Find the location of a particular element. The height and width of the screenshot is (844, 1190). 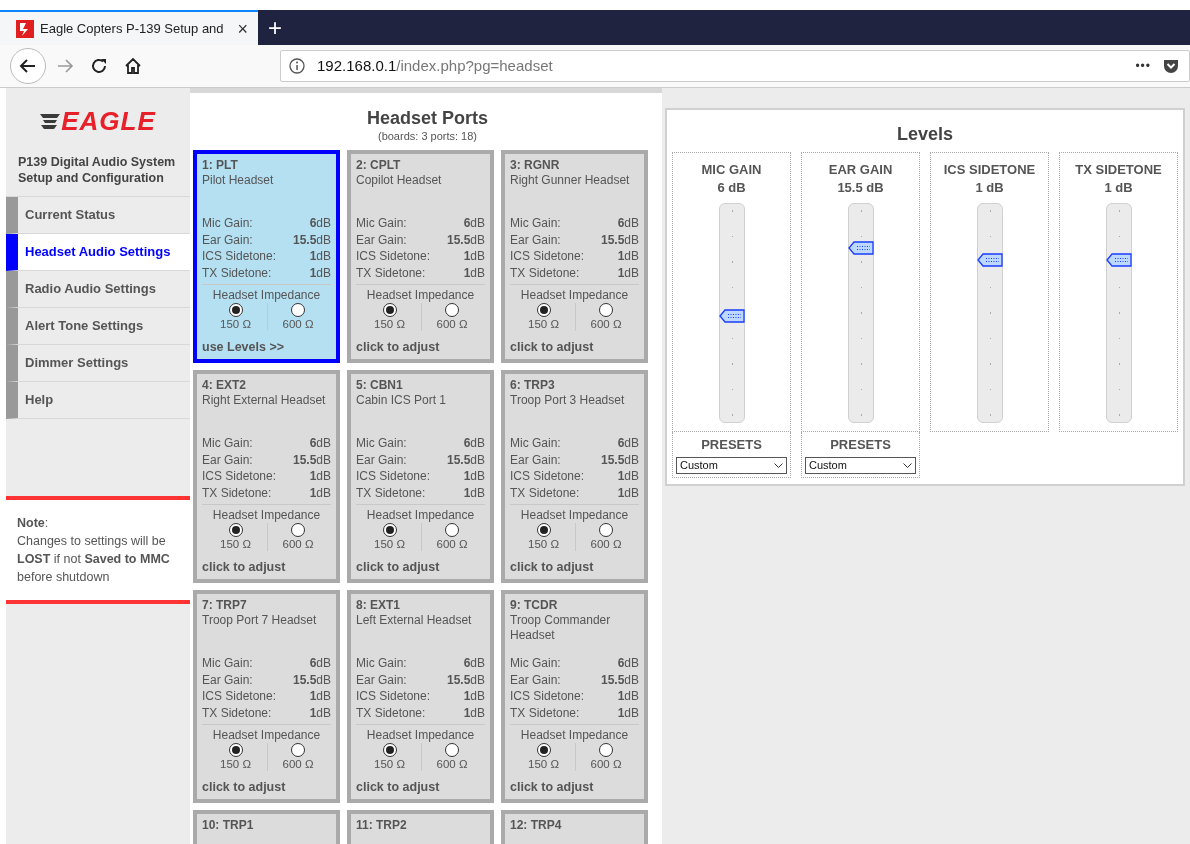

logo-text: EAGLE is located at coordinates (108, 121).